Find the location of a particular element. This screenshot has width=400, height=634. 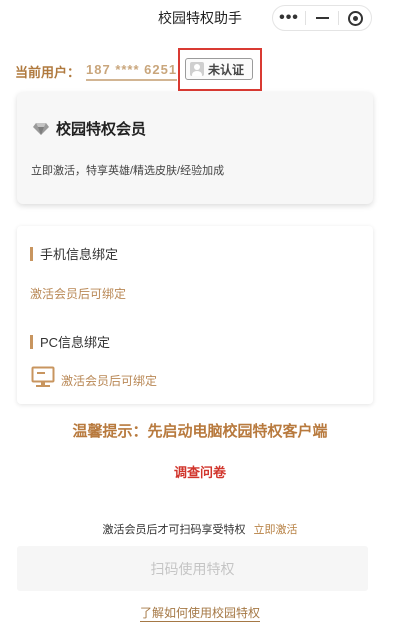

pc-bind-title: PC信息绑定 is located at coordinates (75, 342).